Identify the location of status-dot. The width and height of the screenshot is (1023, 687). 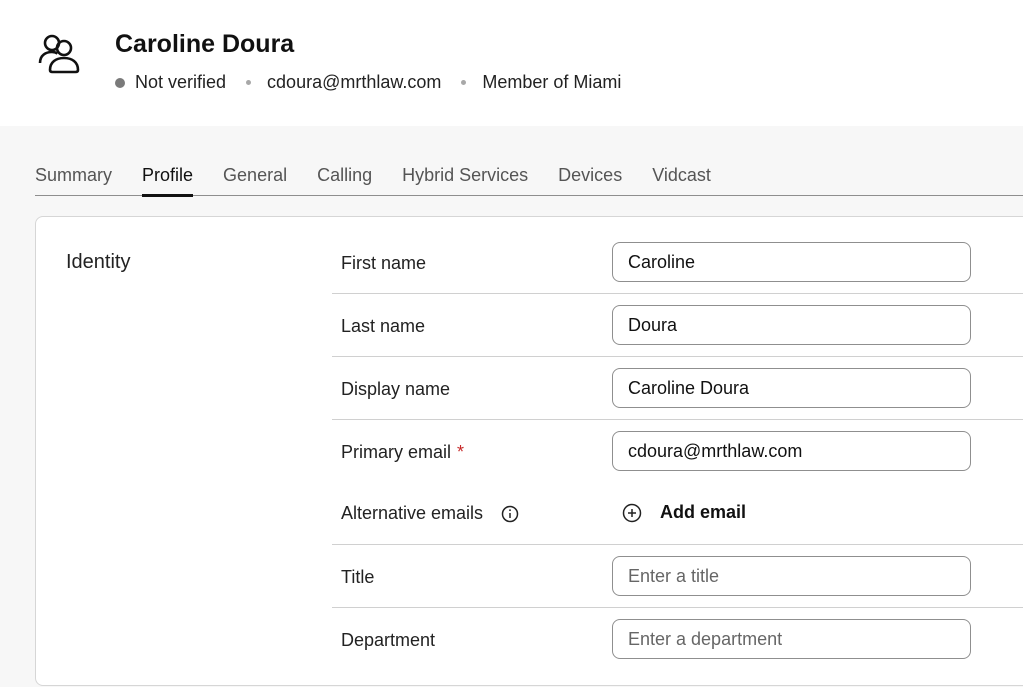
(120, 82).